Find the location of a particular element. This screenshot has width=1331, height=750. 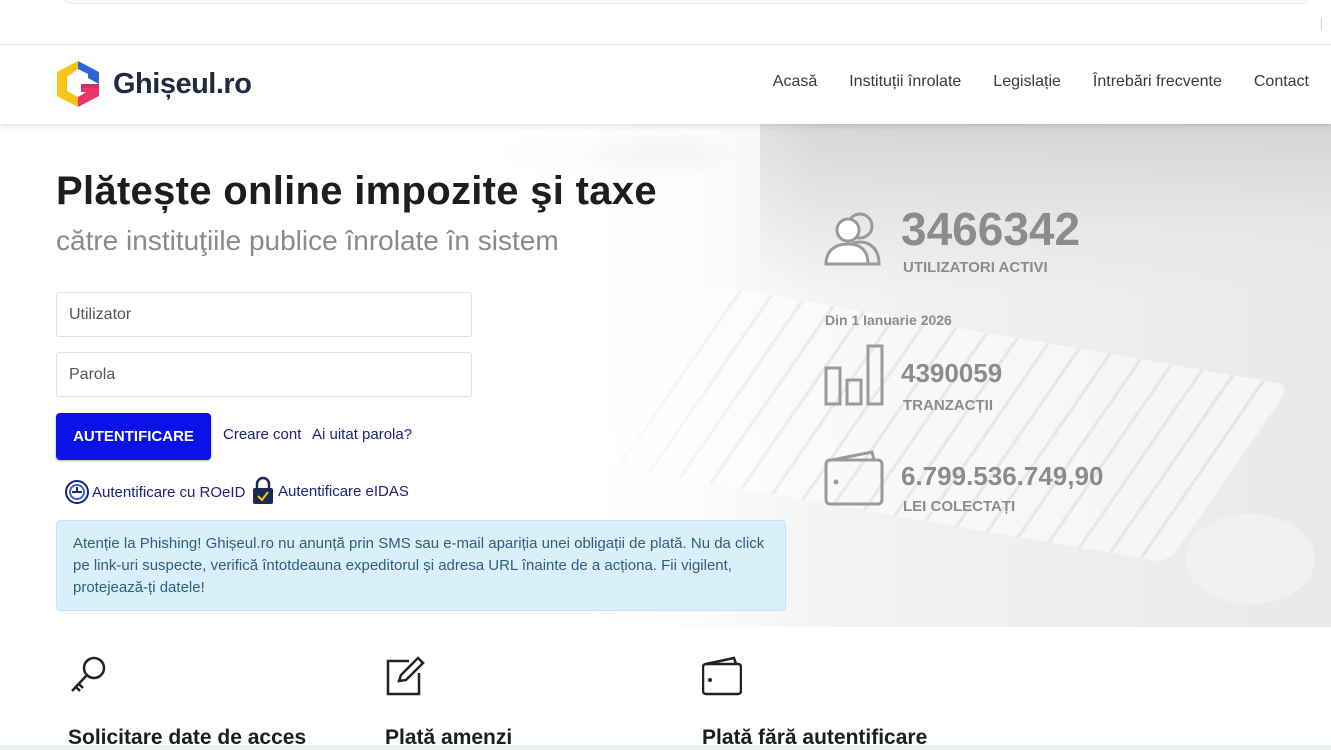

nav-item-acasa: Acasă is located at coordinates (795, 82).